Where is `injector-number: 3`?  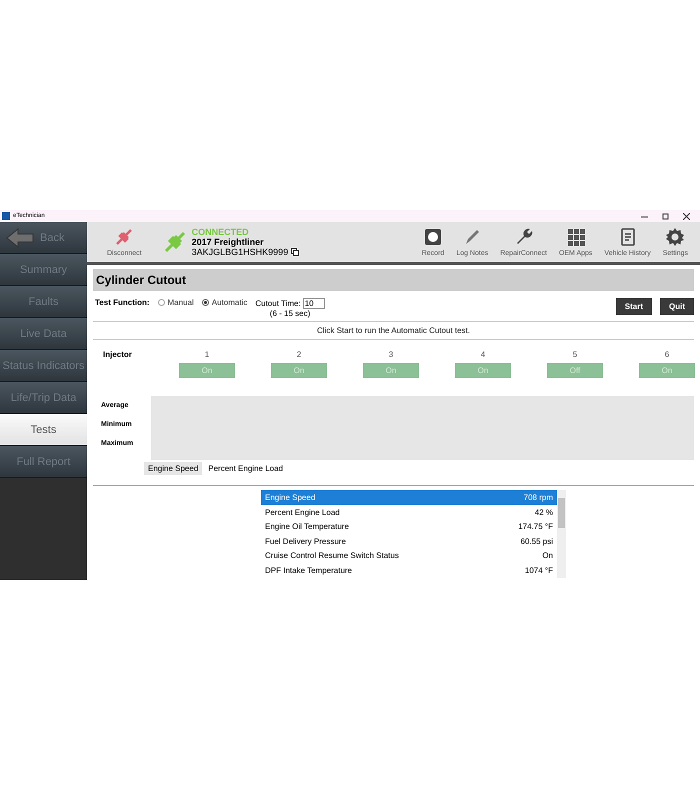 injector-number: 3 is located at coordinates (391, 354).